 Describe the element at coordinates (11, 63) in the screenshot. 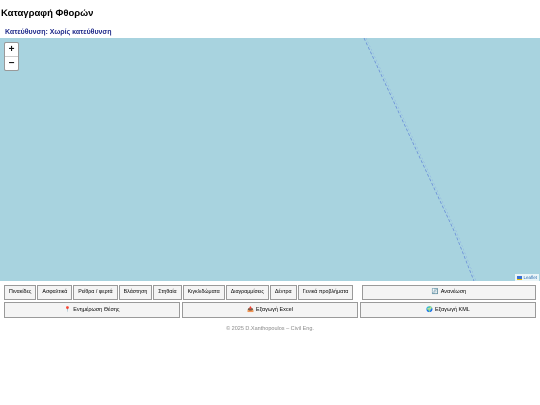

I see `zoom-out-button: −` at that location.